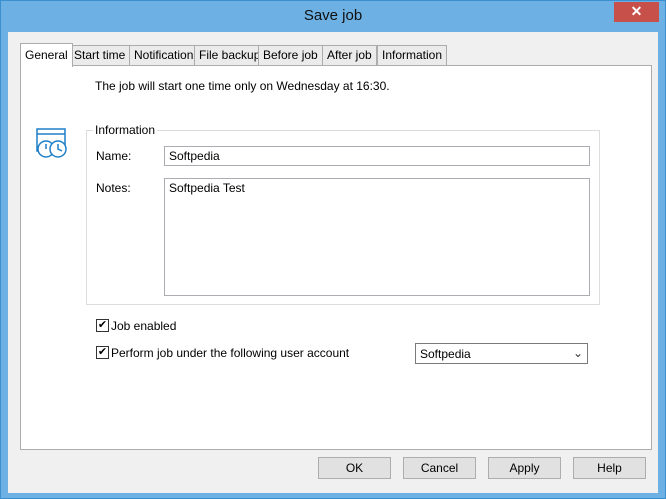 The height and width of the screenshot is (499, 666). I want to click on tab-start-time: Start time, so click(100, 55).